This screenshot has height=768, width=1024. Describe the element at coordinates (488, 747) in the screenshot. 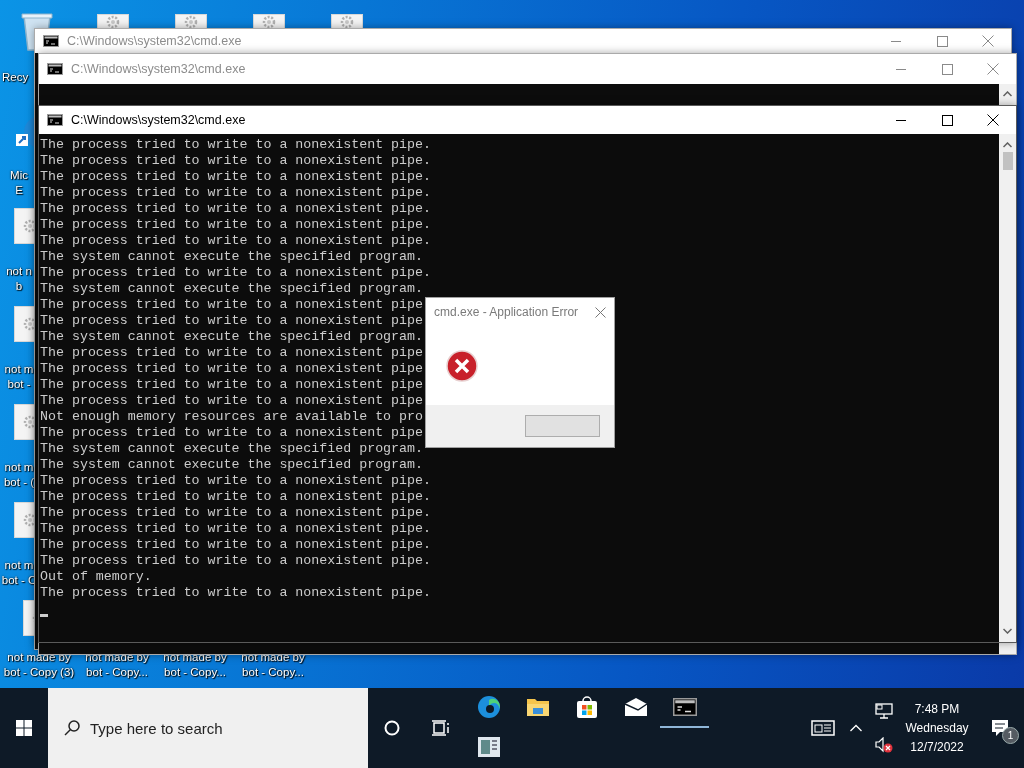

I see `news-icon` at that location.